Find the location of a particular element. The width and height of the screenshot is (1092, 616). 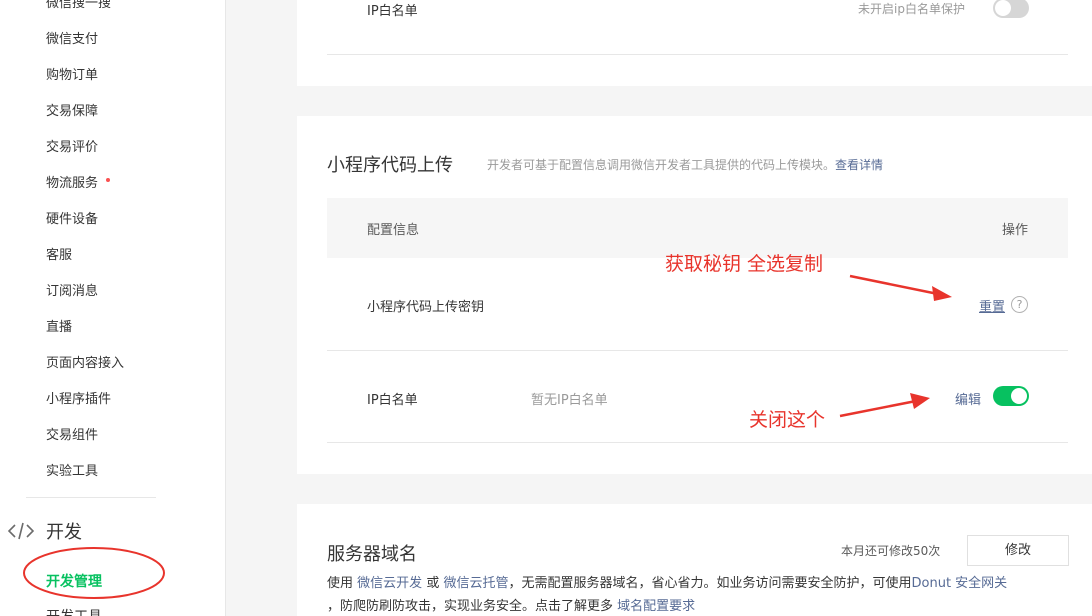

ip-whitelist-row-label: IP白名单 is located at coordinates (392, 400).